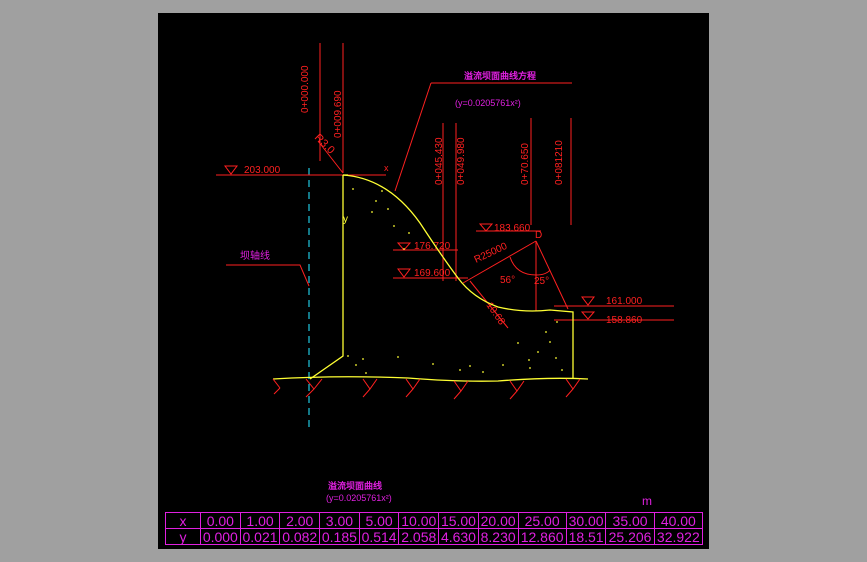  Describe the element at coordinates (419, 536) in the screenshot. I see `y-value-cell: 2.058` at that location.